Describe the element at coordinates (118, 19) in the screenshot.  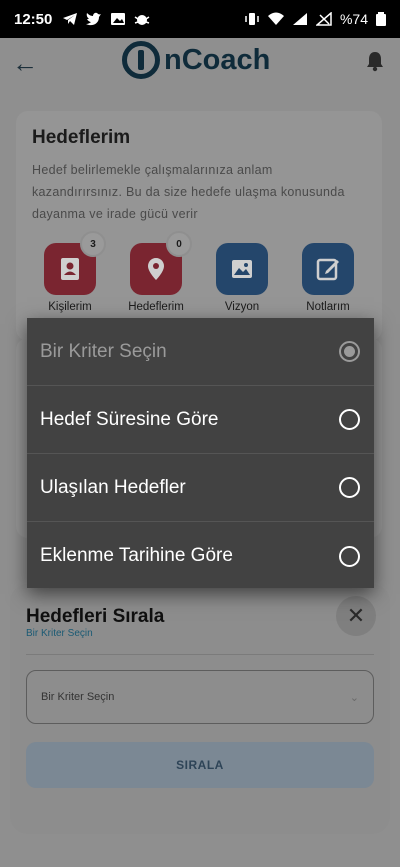
I see `image-icon` at that location.